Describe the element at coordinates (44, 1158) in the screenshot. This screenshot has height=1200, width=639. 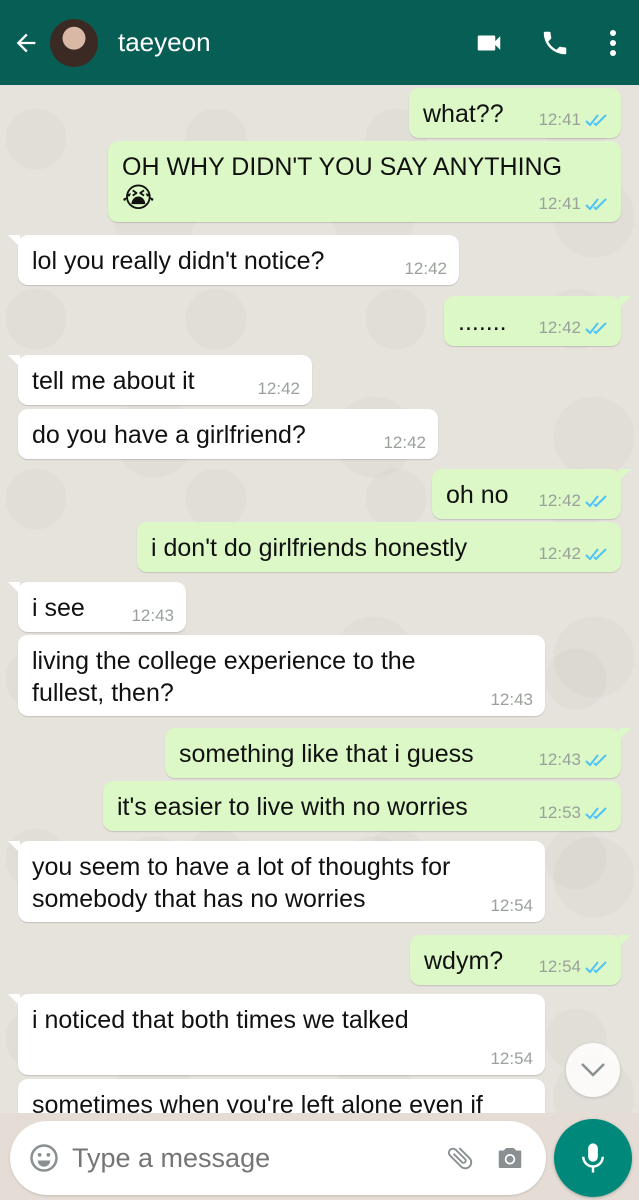
I see `emoji-icon` at that location.